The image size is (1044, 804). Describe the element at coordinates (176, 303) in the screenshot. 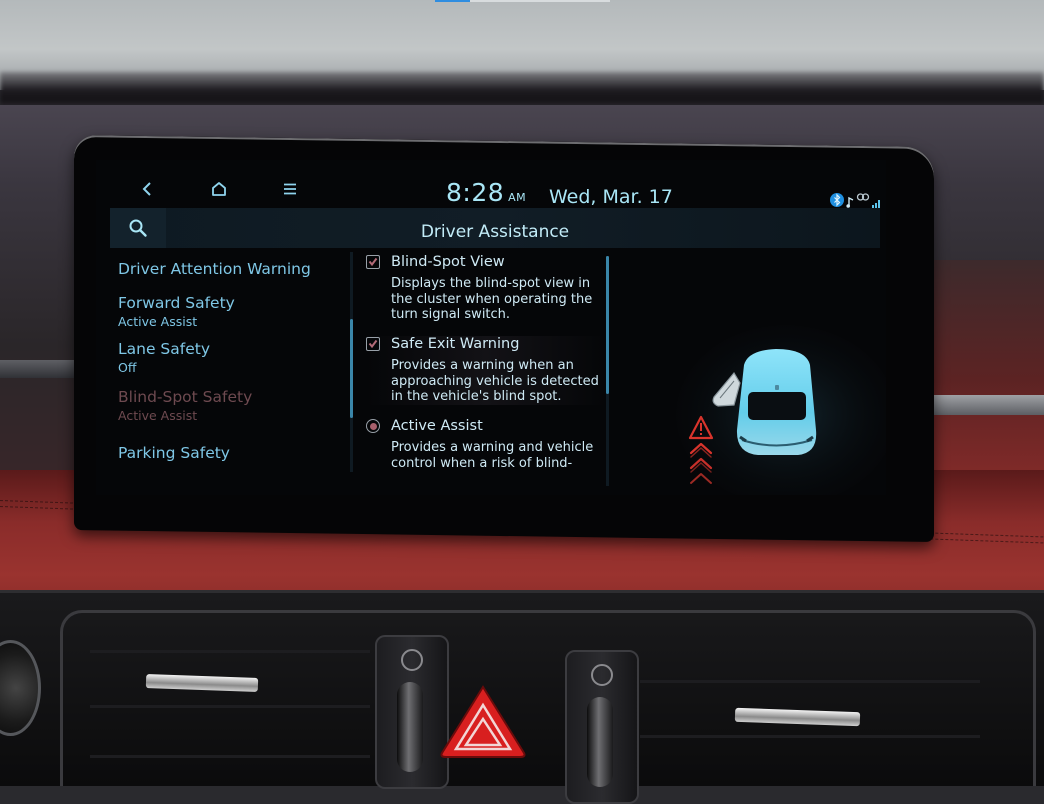

I see `menu-item-label: Forward Safety` at that location.